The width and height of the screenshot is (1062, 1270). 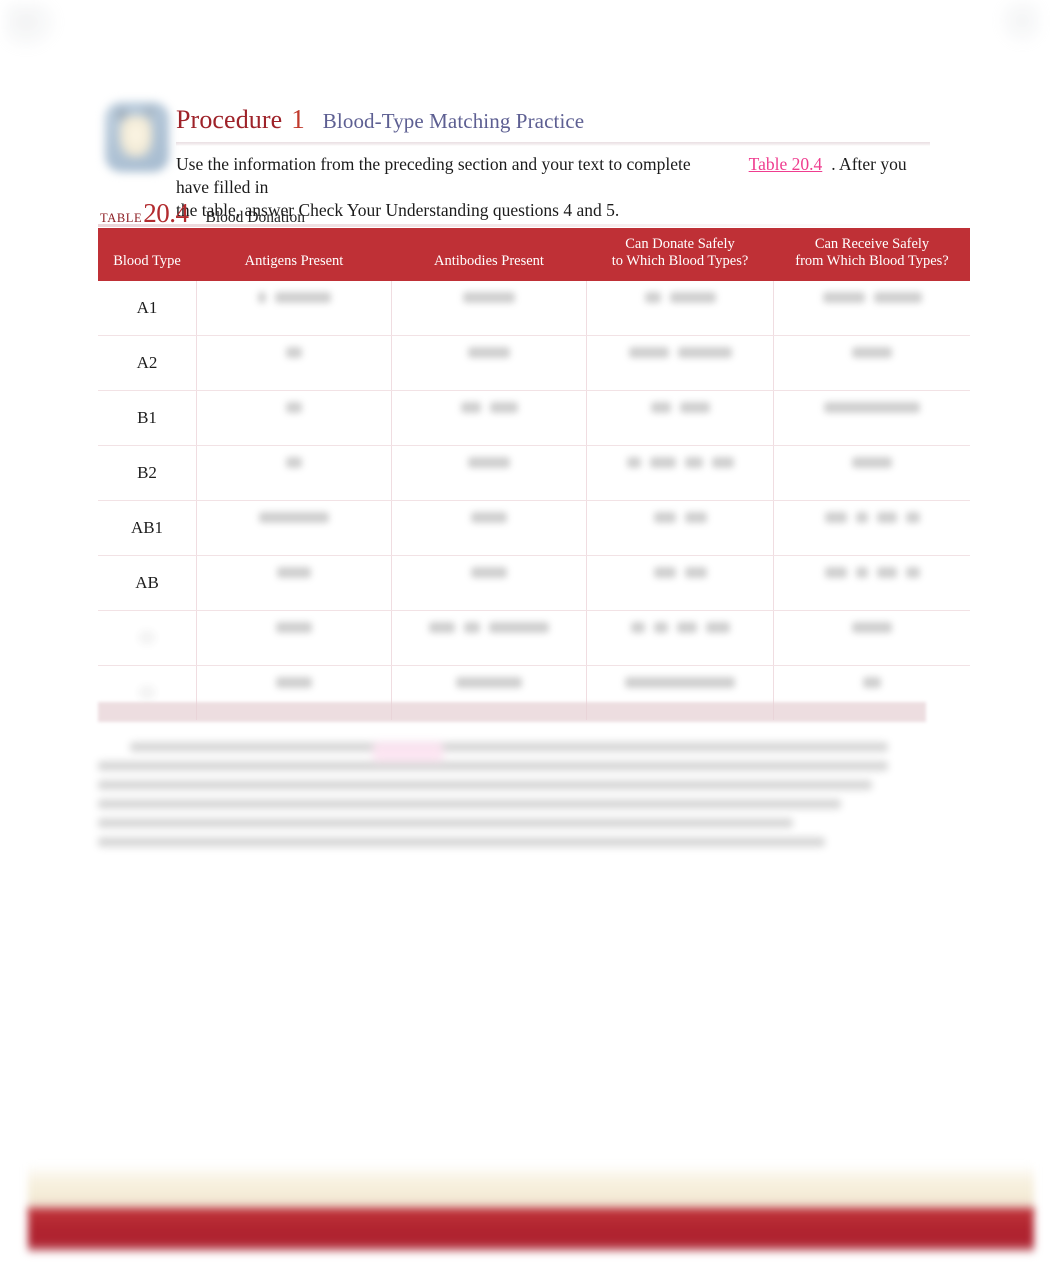 What do you see at coordinates (298, 119) in the screenshot?
I see `procedure-number: 1` at bounding box center [298, 119].